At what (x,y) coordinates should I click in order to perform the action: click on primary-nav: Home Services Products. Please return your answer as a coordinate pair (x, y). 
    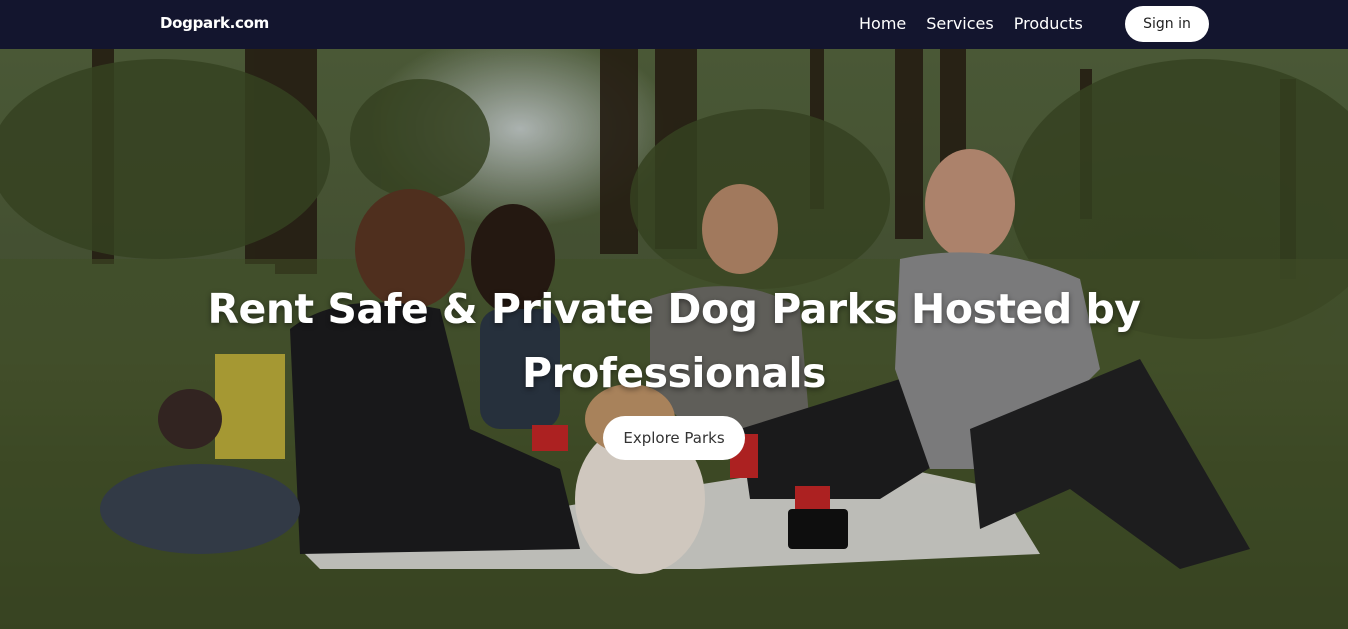
    Looking at the image, I should click on (971, 24).